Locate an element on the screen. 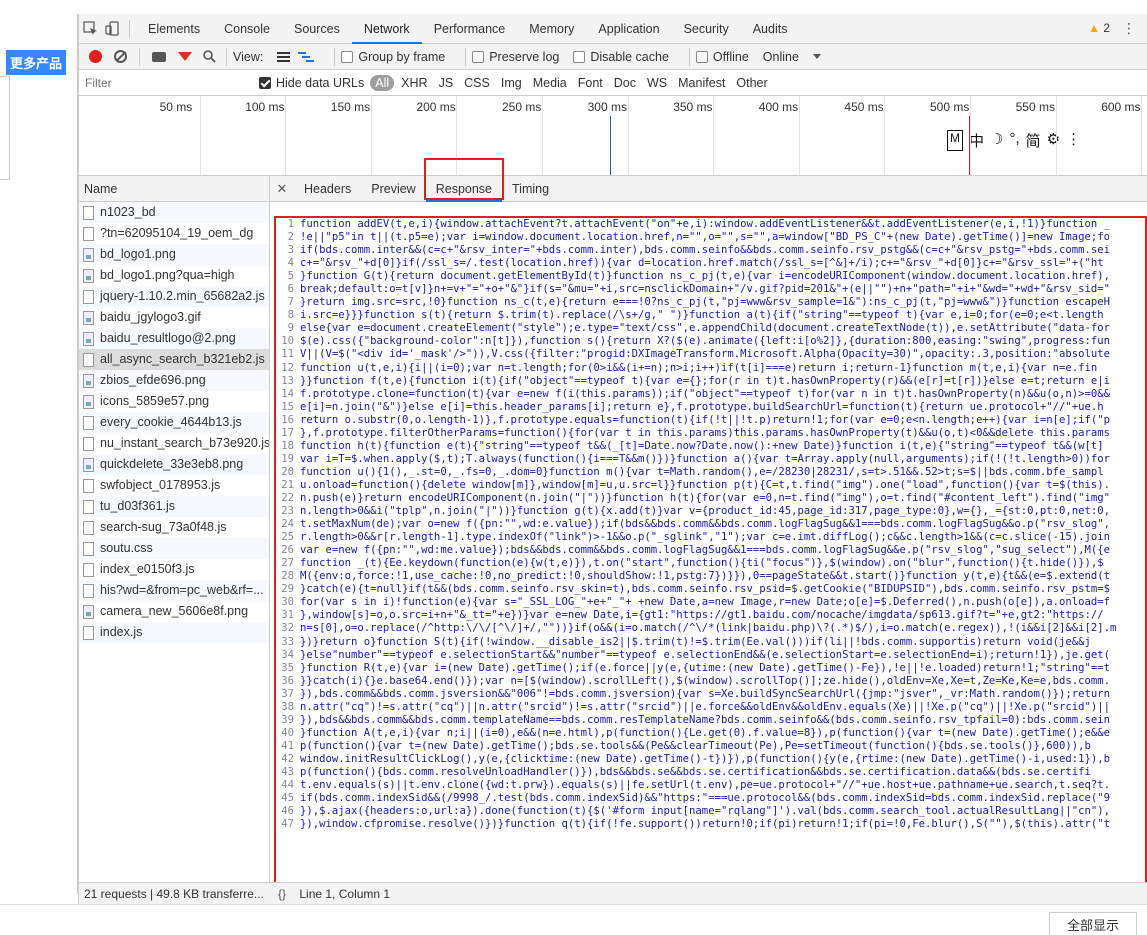 Image resolution: width=1147 pixels, height=935 pixels. request-row: quickdelete_33e3eb8.png is located at coordinates (174, 464).